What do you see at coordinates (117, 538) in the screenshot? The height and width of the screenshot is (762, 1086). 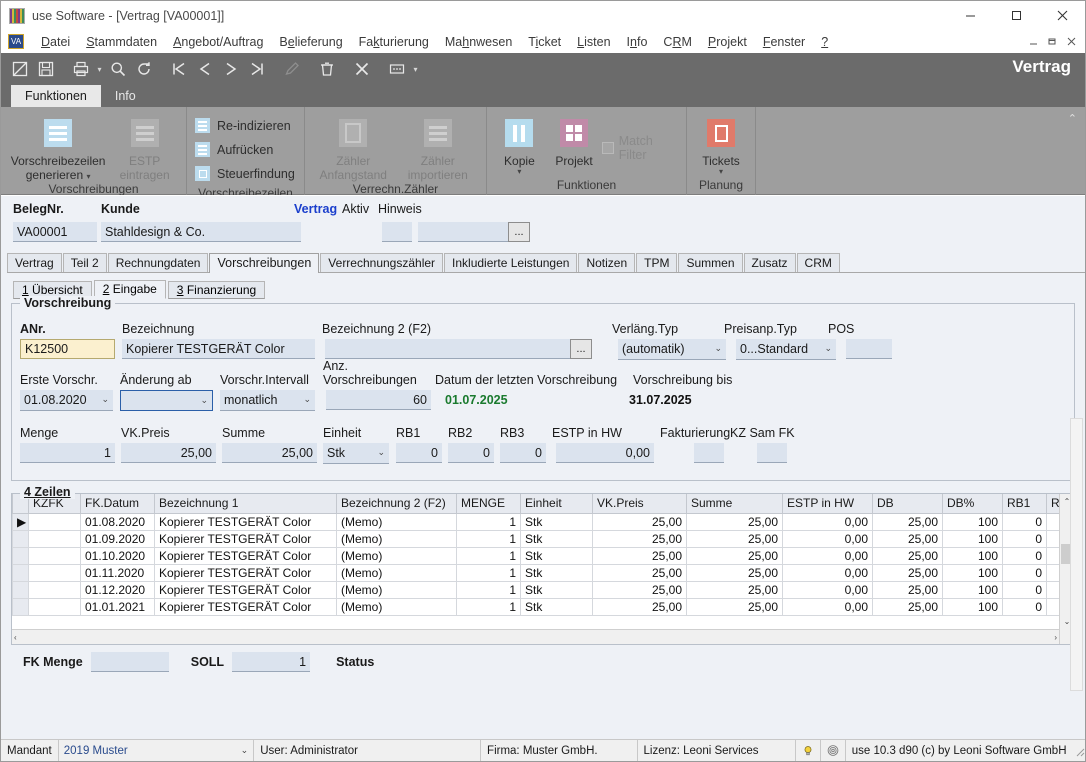 I see `cell-fk-datum: 01.09.2020` at bounding box center [117, 538].